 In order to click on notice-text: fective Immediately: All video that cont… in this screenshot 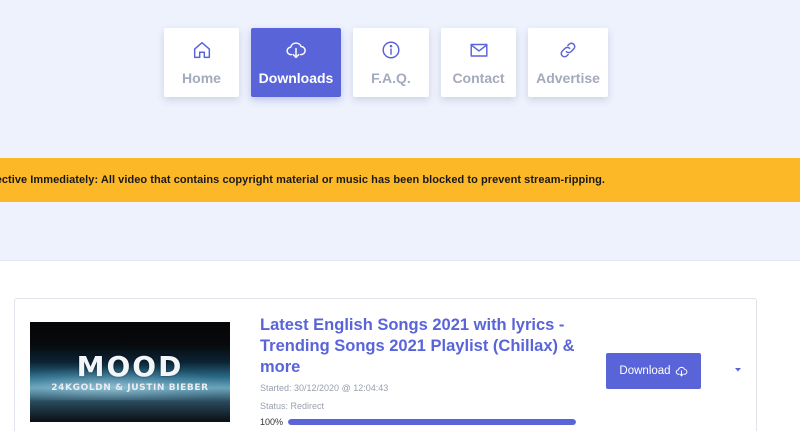, I will do `click(302, 180)`.